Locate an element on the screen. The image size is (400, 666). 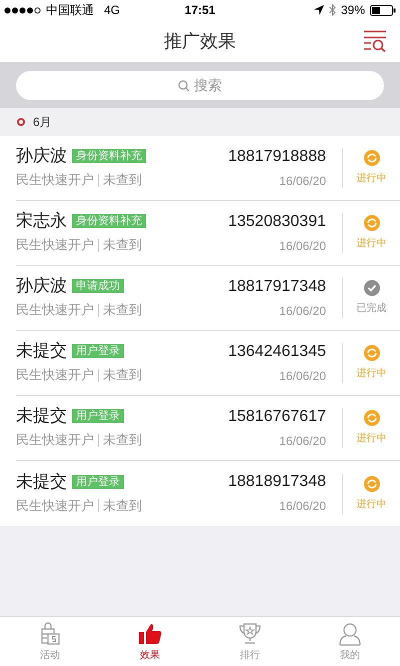
battery-percent: 39% is located at coordinates (352, 10).